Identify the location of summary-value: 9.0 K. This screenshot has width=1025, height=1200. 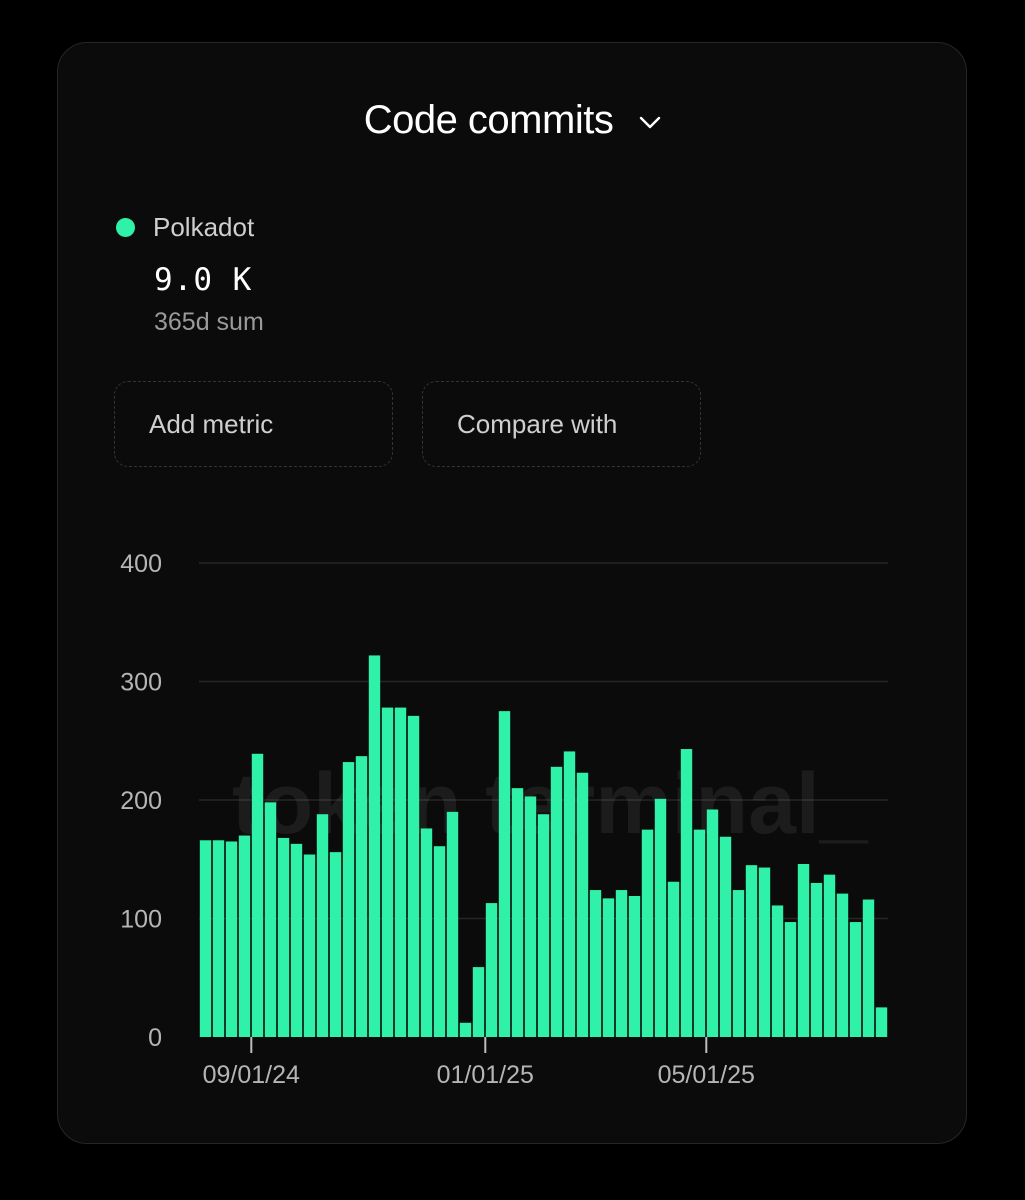
(203, 280).